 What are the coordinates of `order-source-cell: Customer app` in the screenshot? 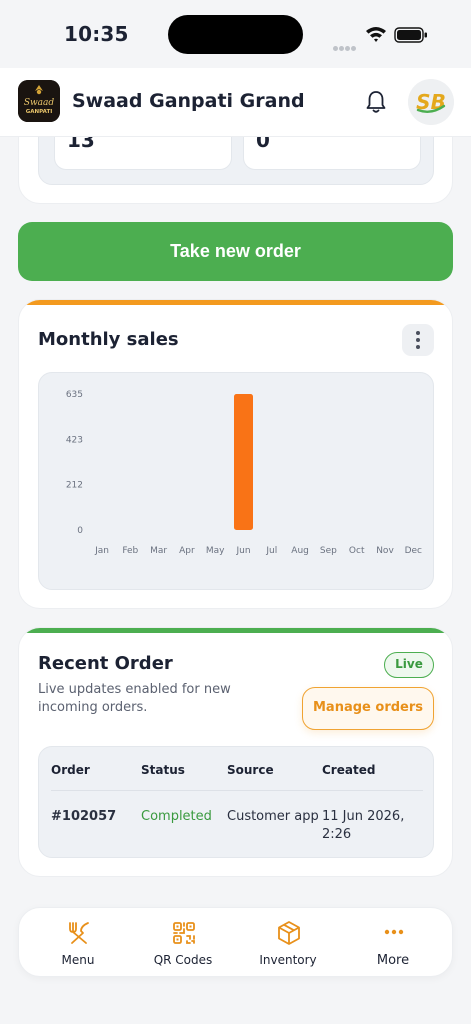 It's located at (273, 816).